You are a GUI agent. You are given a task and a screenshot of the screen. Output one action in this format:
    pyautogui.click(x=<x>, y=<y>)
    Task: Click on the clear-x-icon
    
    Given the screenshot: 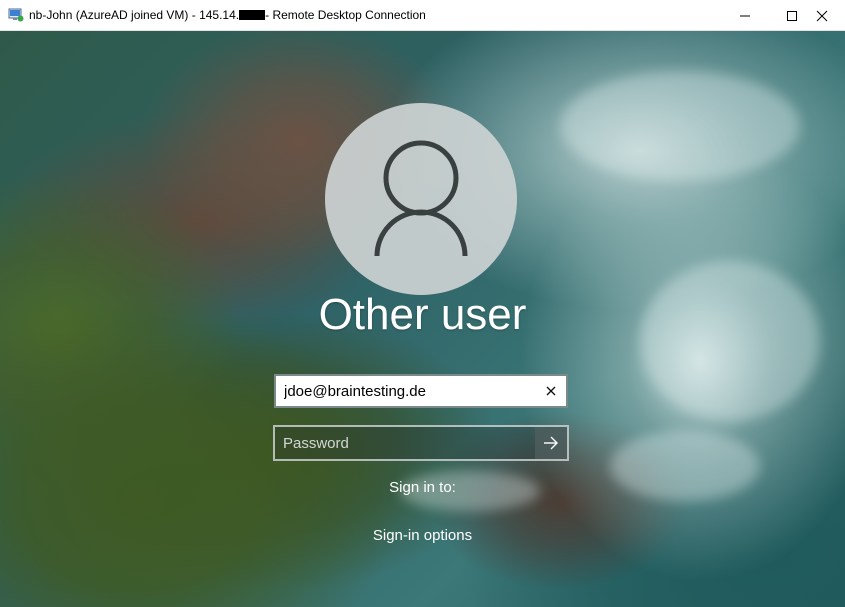 What is the action you would take?
    pyautogui.click(x=551, y=391)
    